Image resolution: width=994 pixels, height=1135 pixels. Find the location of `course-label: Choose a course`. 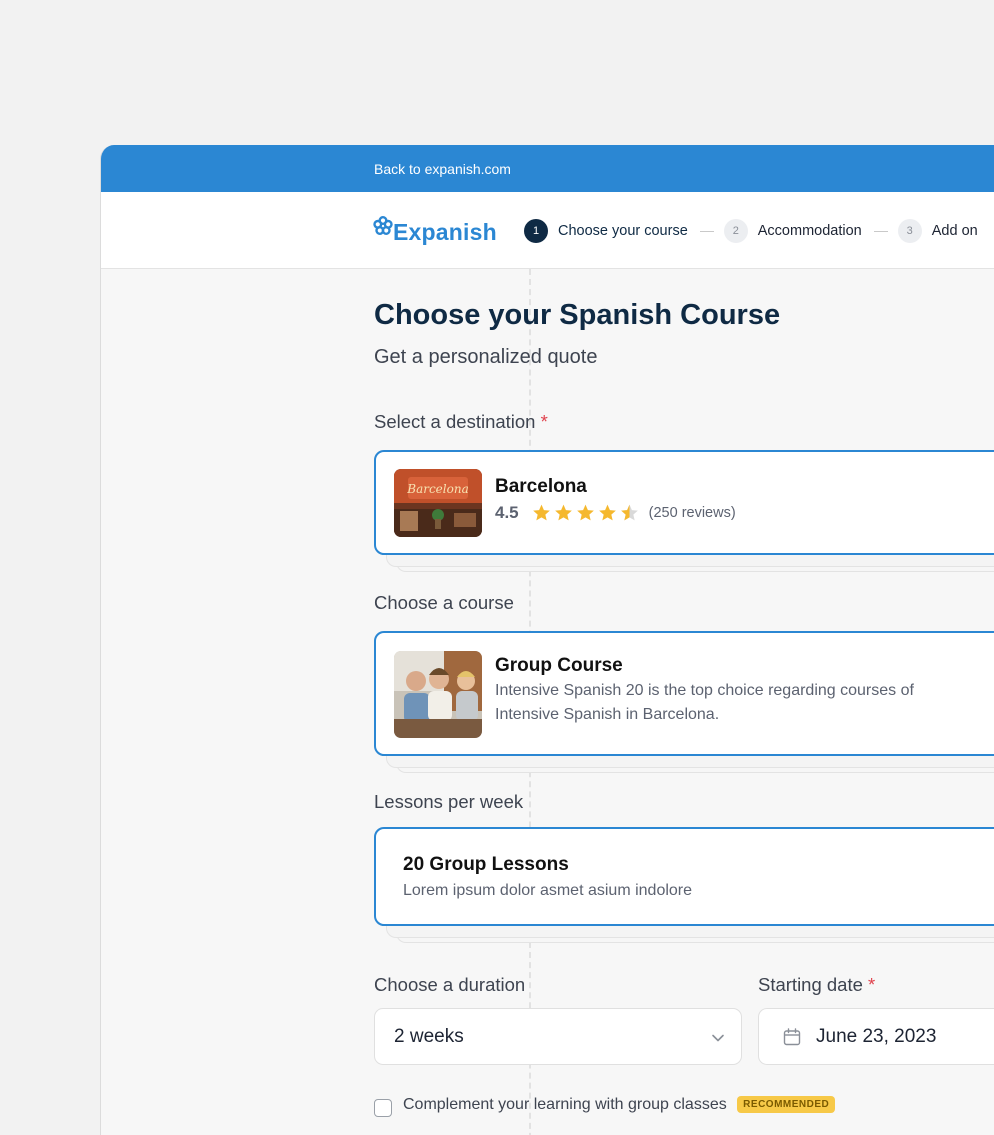

course-label: Choose a course is located at coordinates (444, 602).